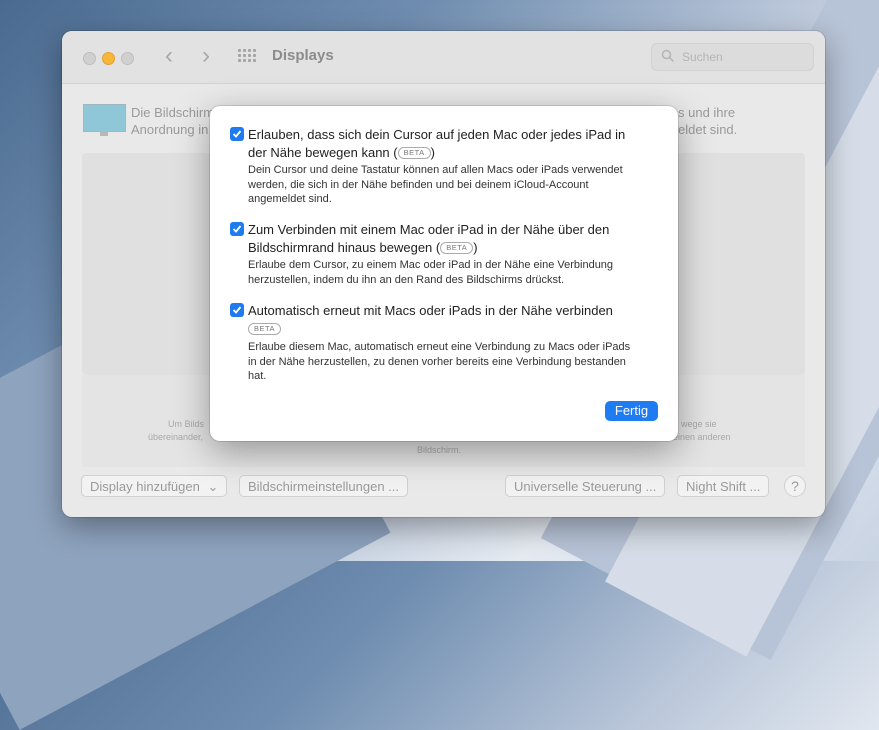 This screenshot has height=730, width=879. I want to click on help-button: ?, so click(795, 486).